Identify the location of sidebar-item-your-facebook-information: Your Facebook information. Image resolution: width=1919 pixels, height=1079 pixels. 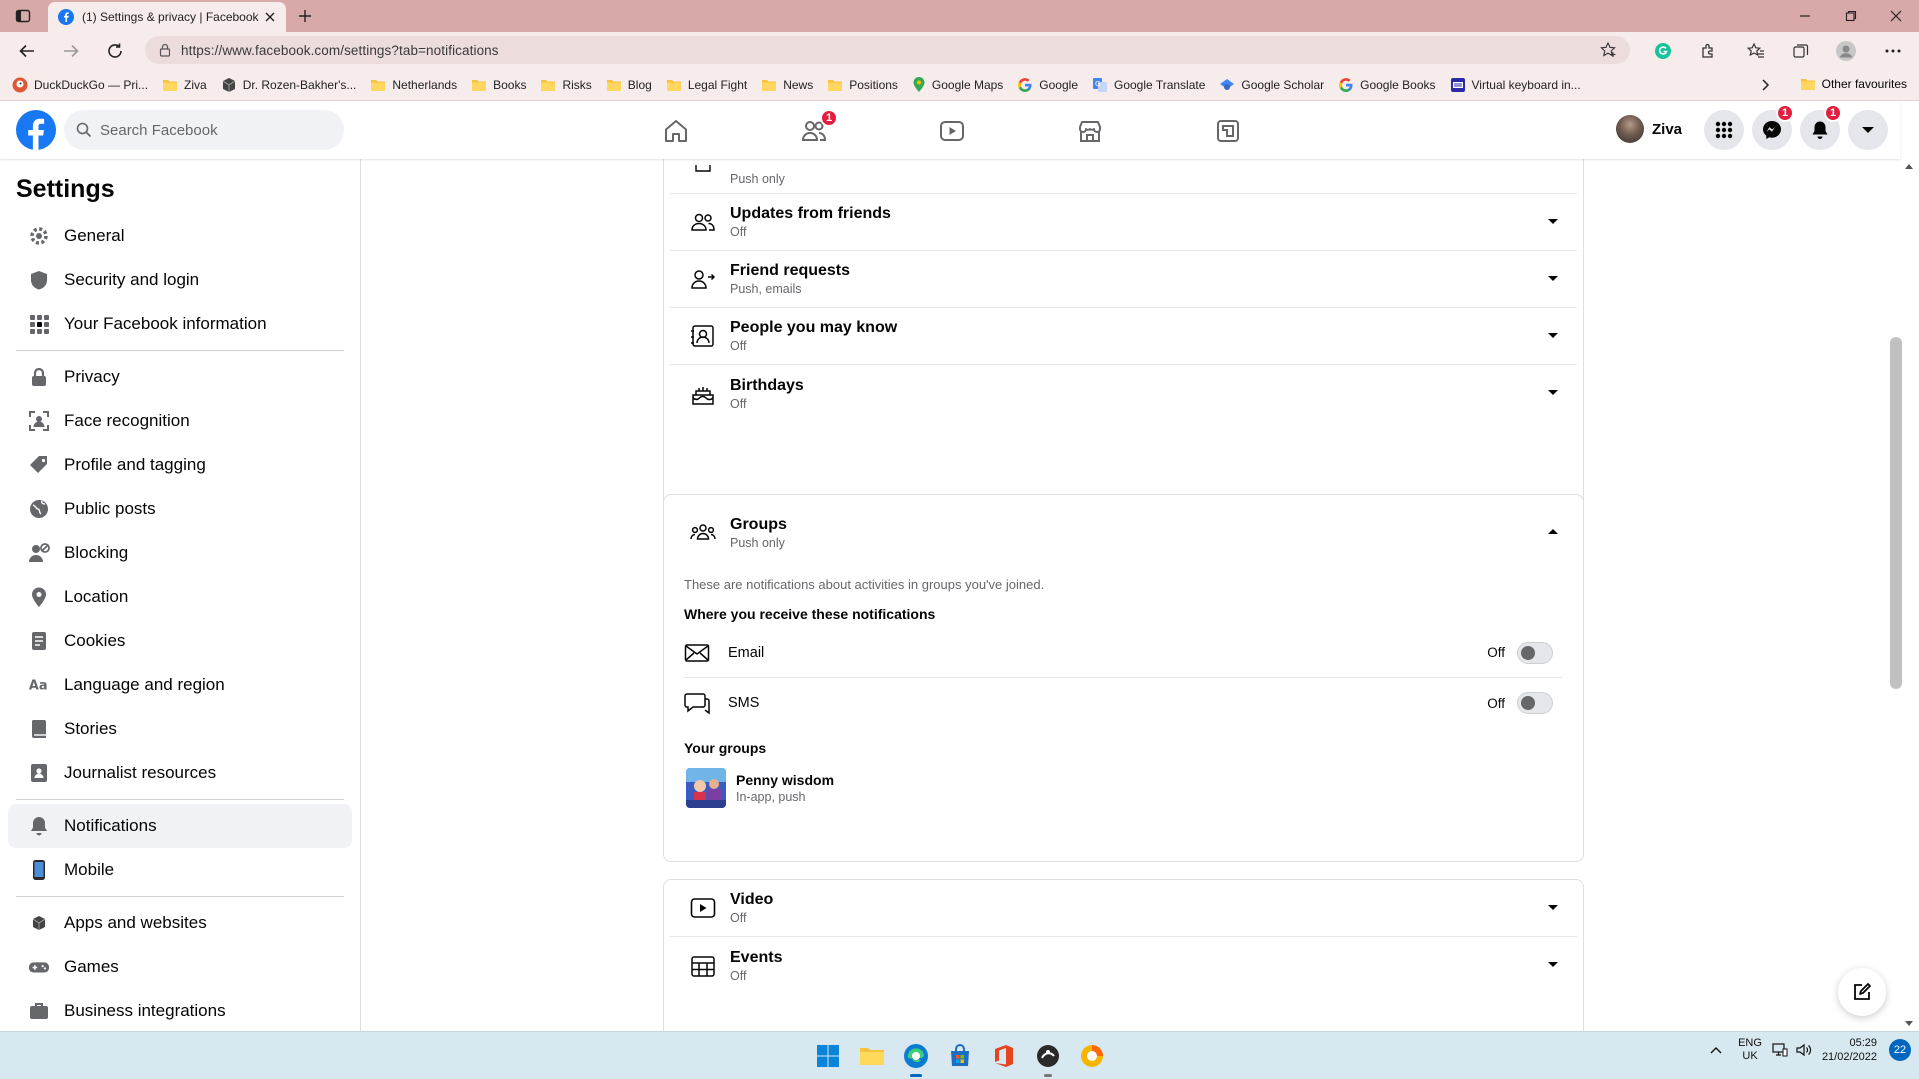
(180, 324).